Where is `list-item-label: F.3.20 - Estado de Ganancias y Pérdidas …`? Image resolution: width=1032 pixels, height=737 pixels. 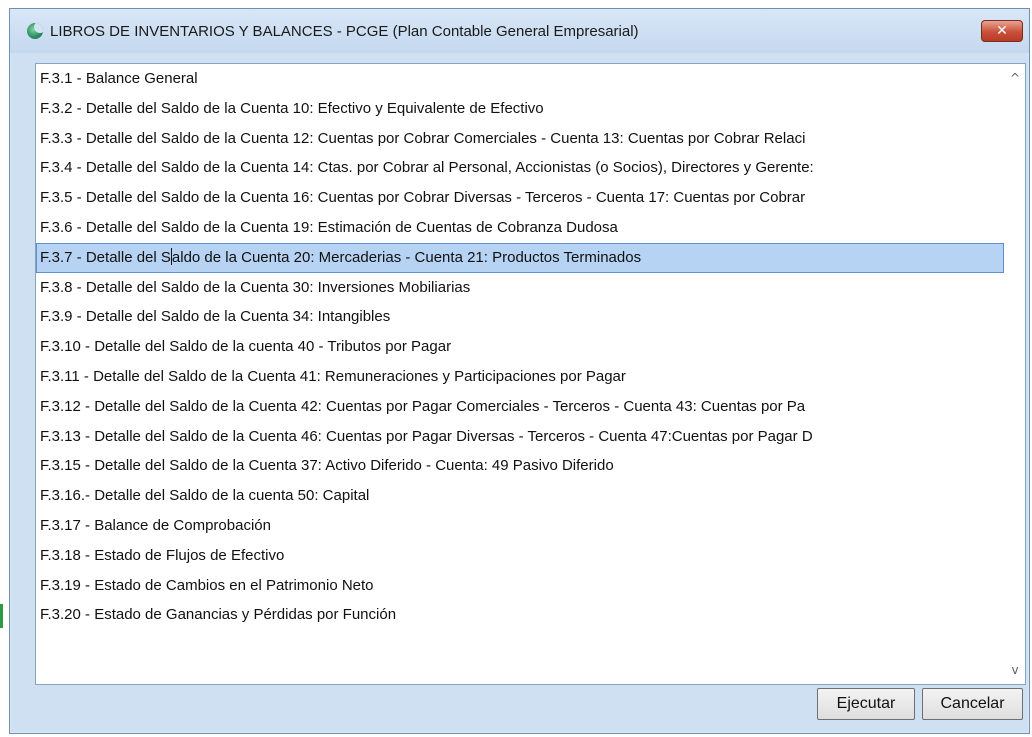 list-item-label: F.3.20 - Estado de Ganancias y Pérdidas … is located at coordinates (218, 615).